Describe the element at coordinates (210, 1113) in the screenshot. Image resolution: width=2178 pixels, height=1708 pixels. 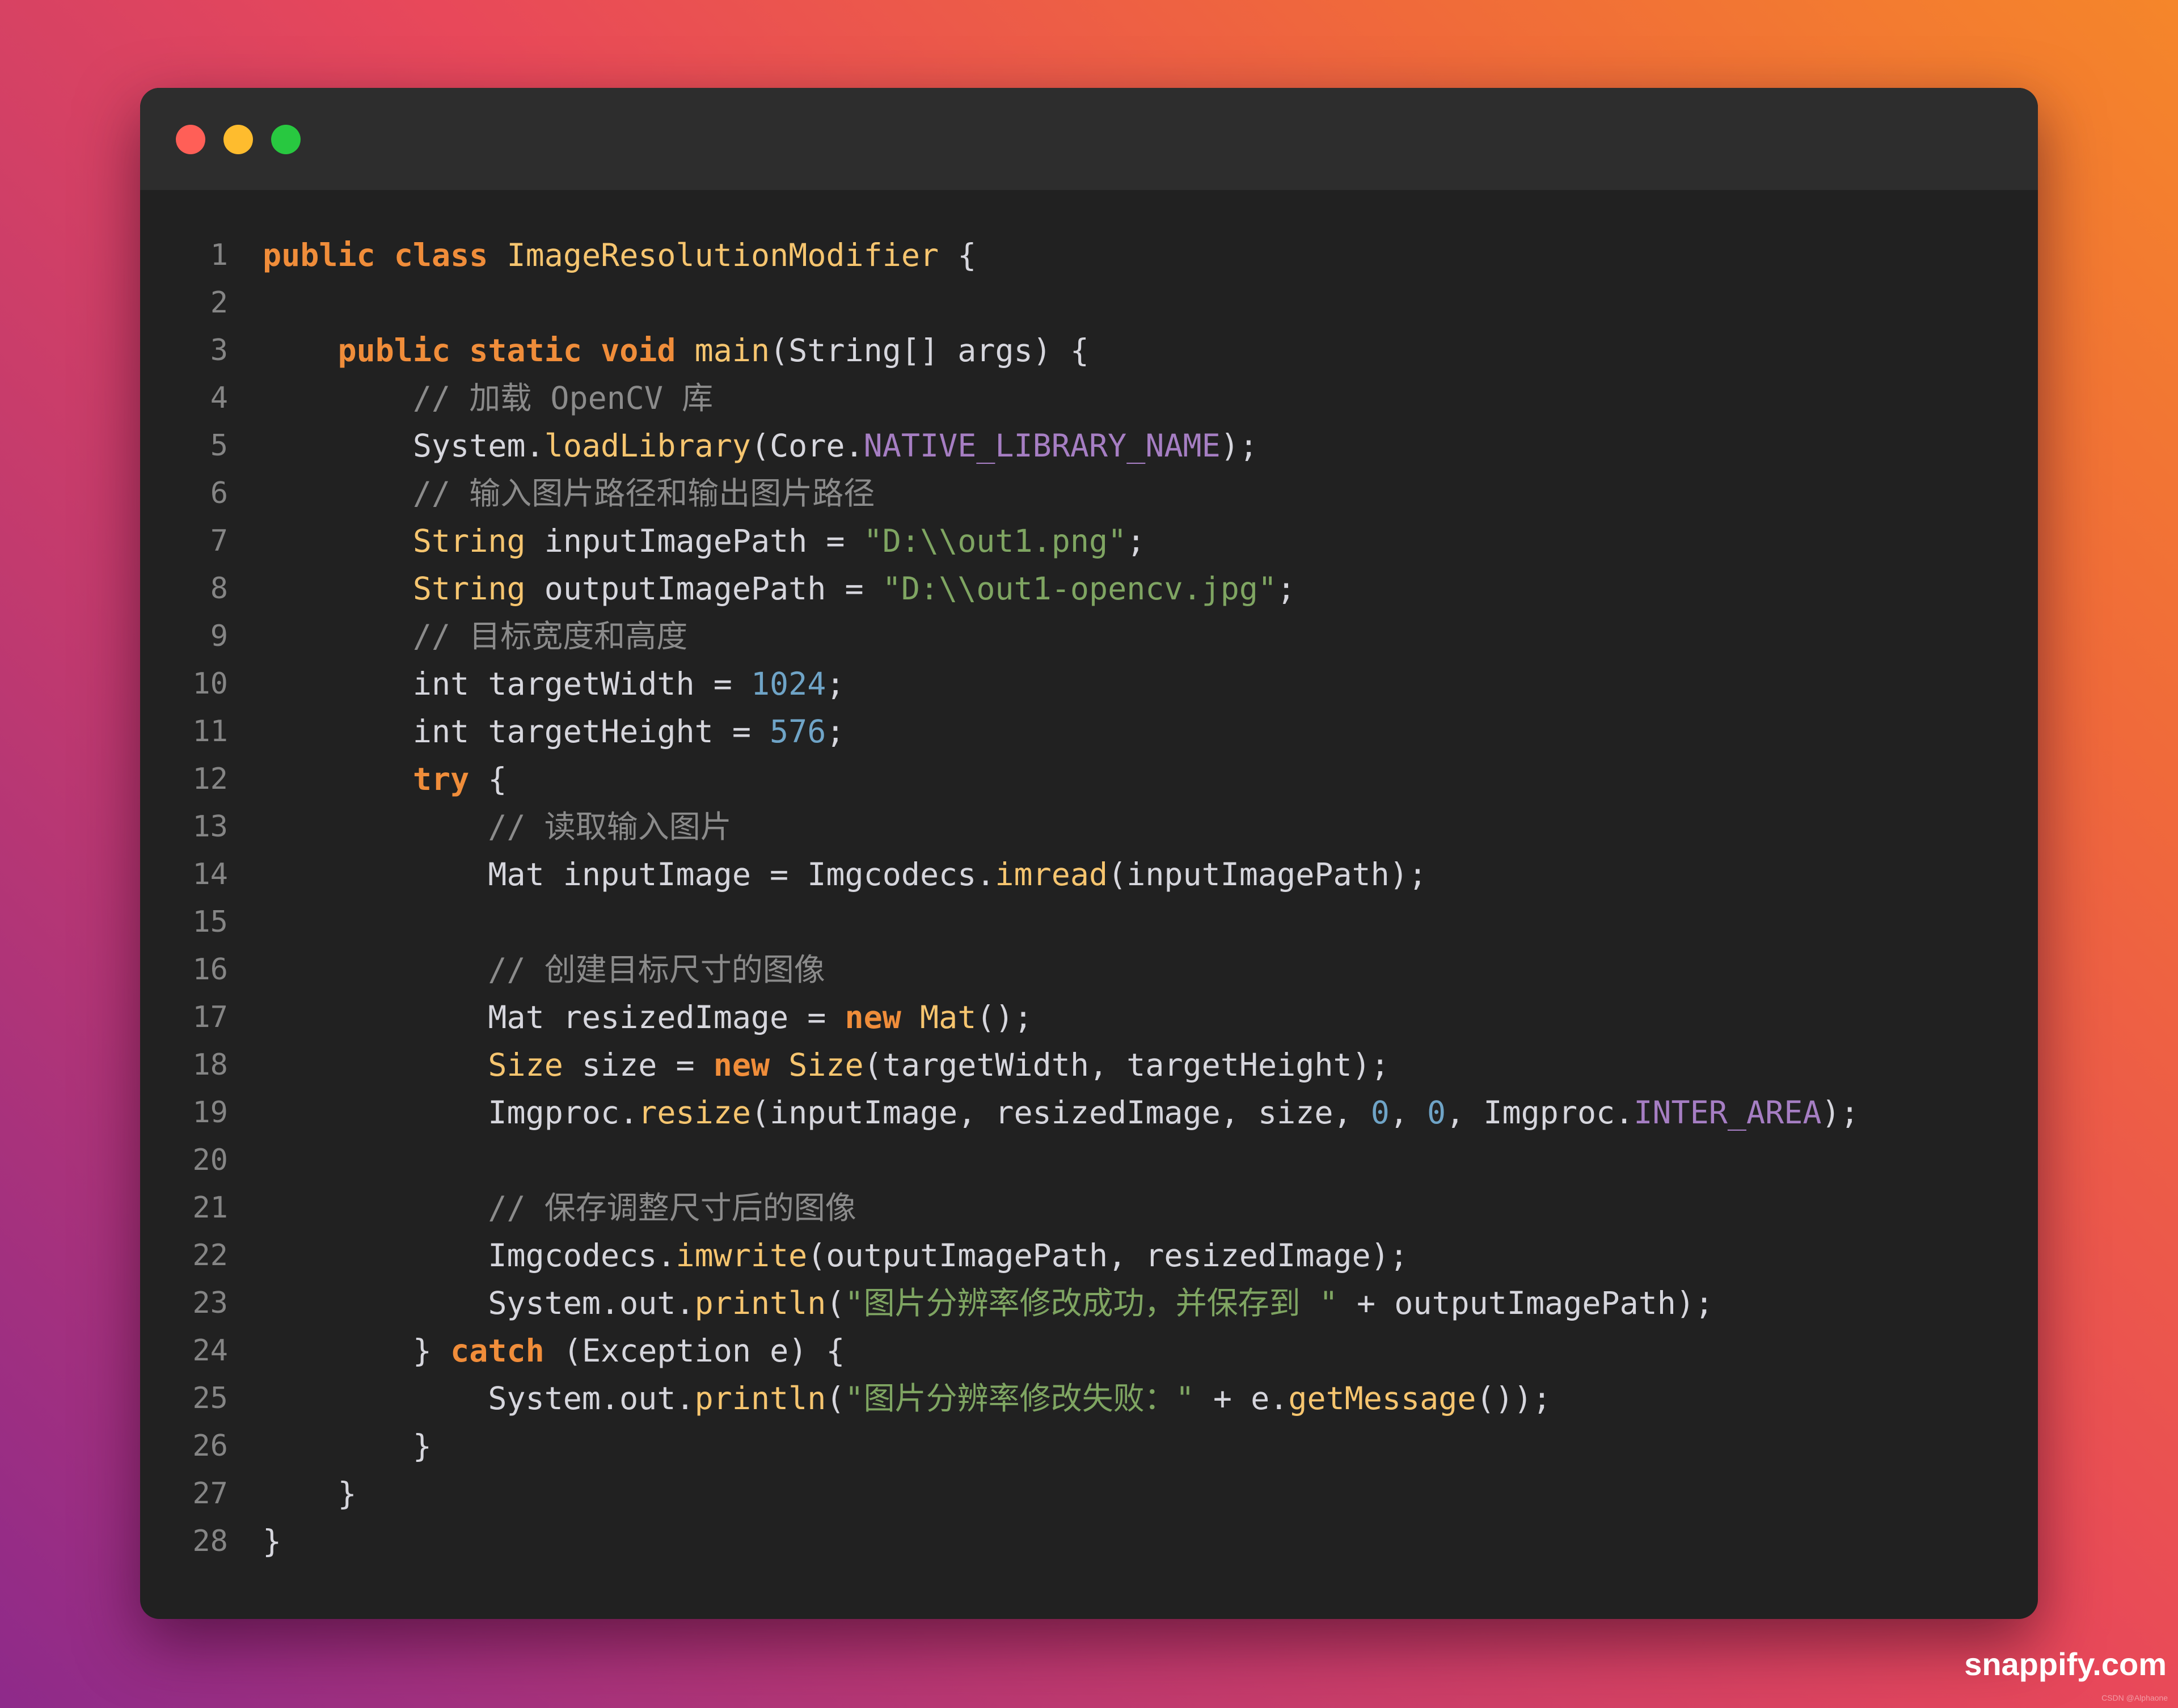
I see `line-number: 19` at that location.